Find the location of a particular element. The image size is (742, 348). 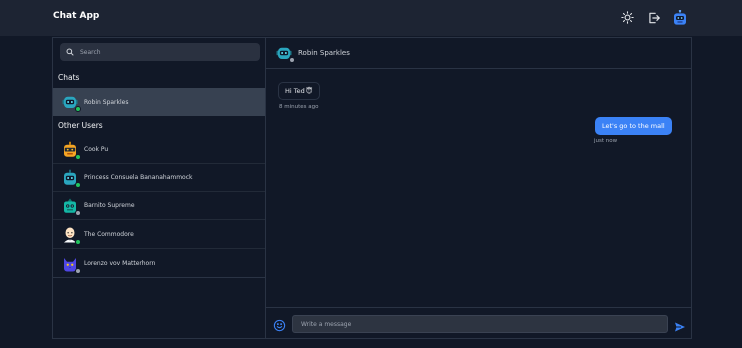

user-item-lorenzo: Lorenzo vov Matterhorn is located at coordinates (159, 264).